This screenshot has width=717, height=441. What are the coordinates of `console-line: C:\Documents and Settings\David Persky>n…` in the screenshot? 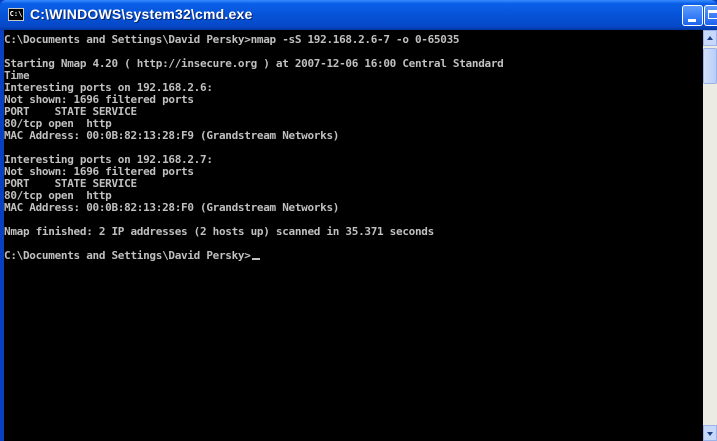 It's located at (232, 39).